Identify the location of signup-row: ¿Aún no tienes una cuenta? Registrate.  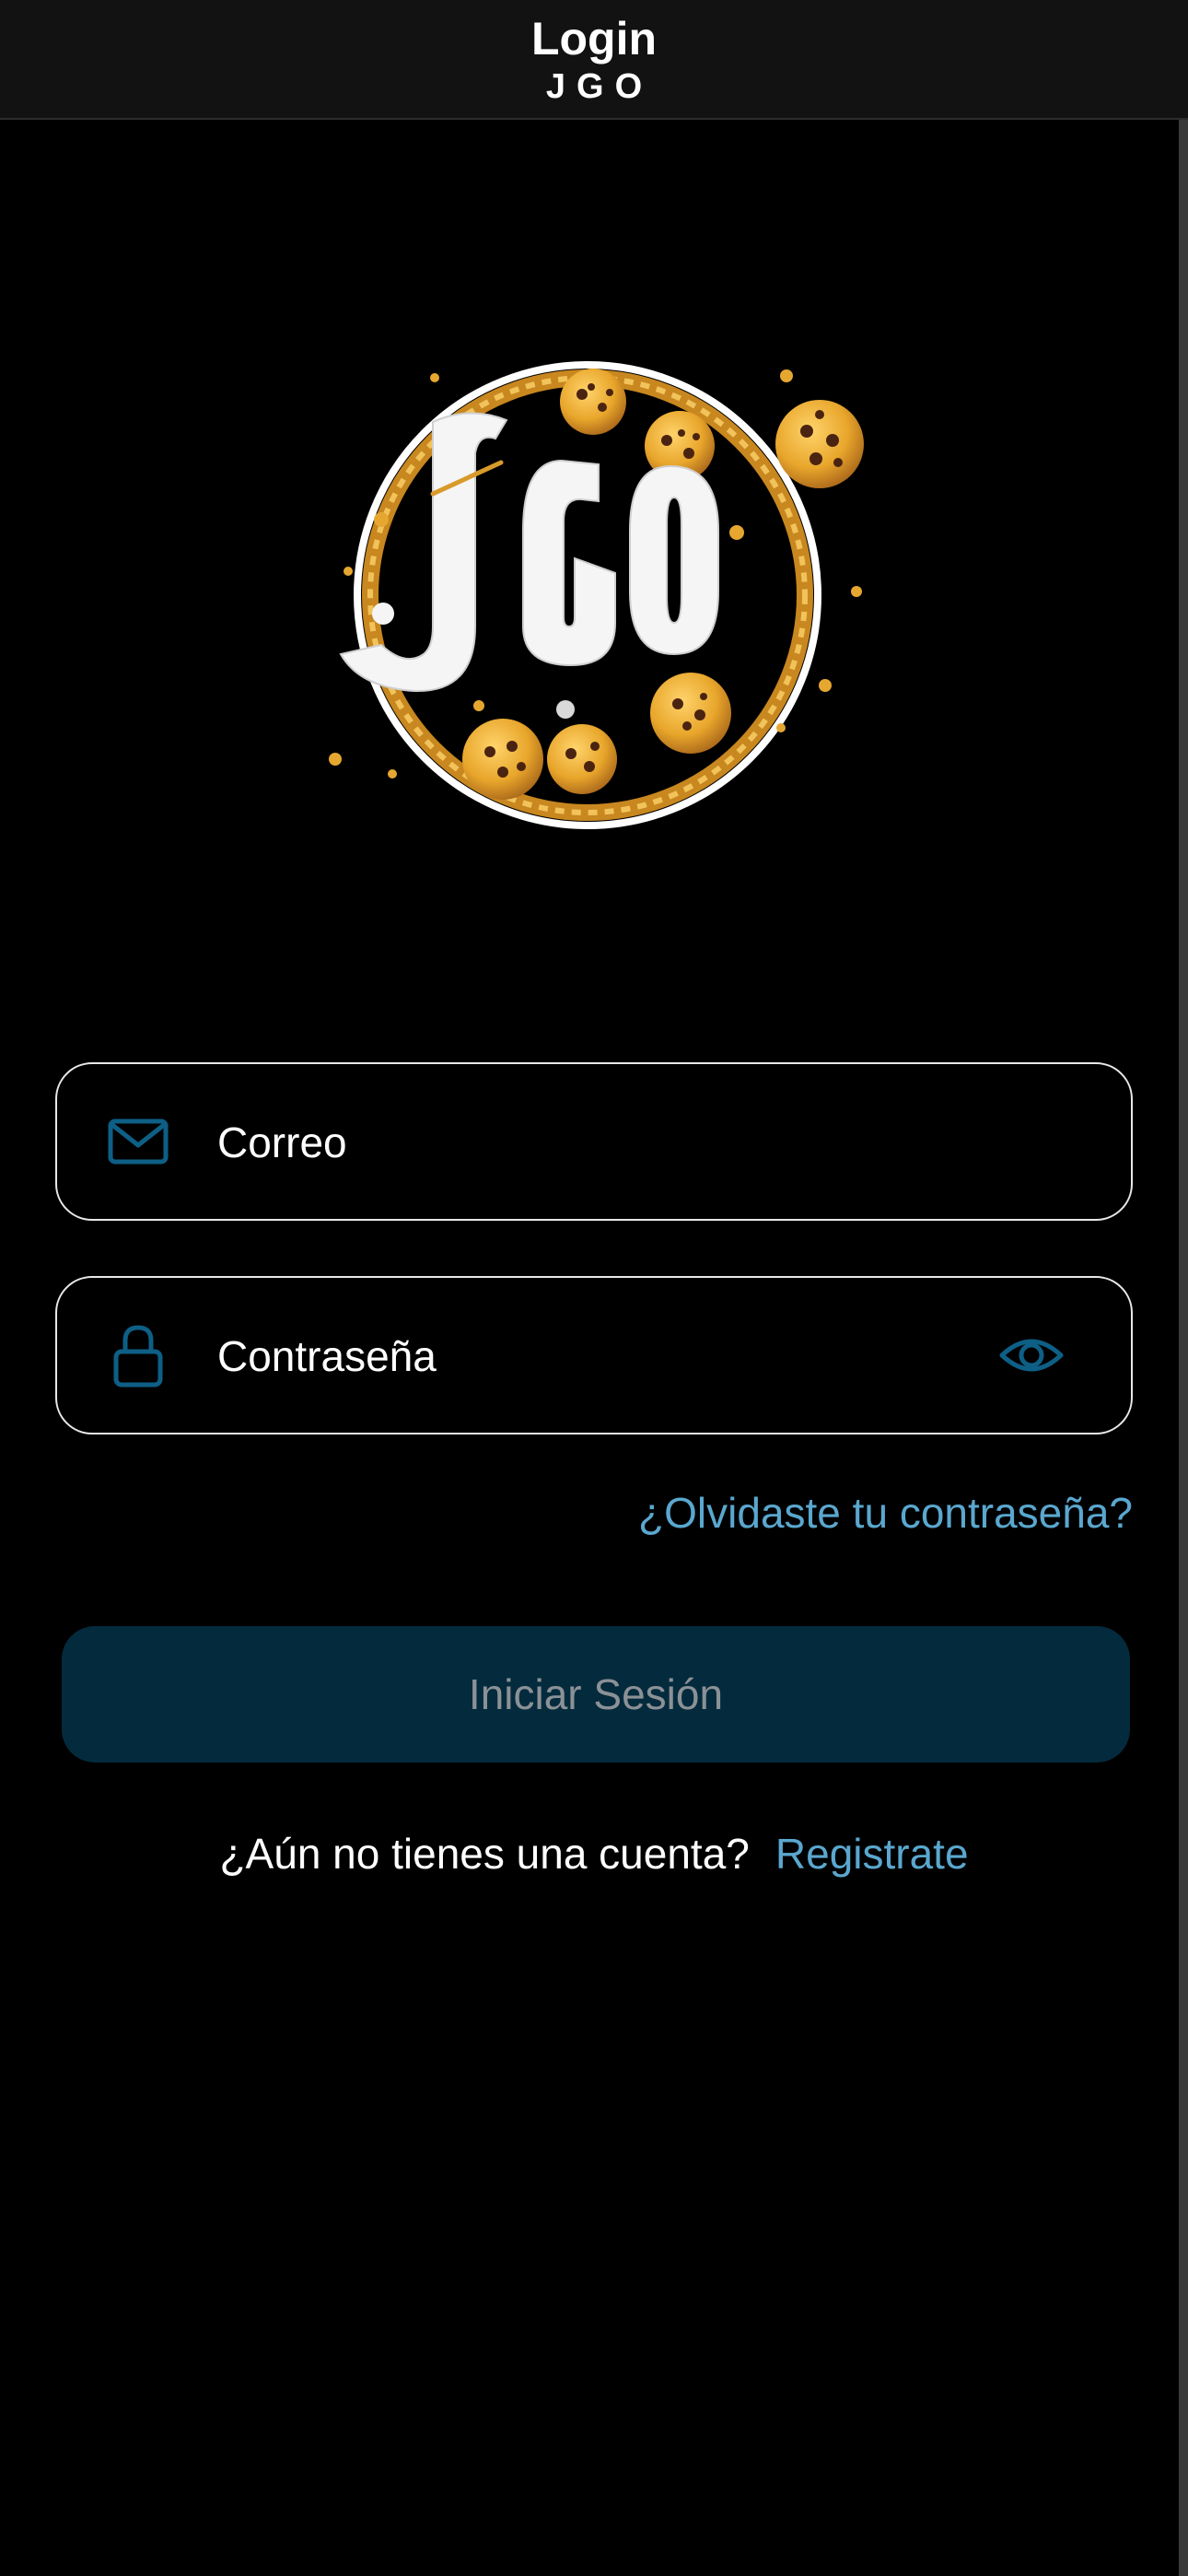
(594, 1853).